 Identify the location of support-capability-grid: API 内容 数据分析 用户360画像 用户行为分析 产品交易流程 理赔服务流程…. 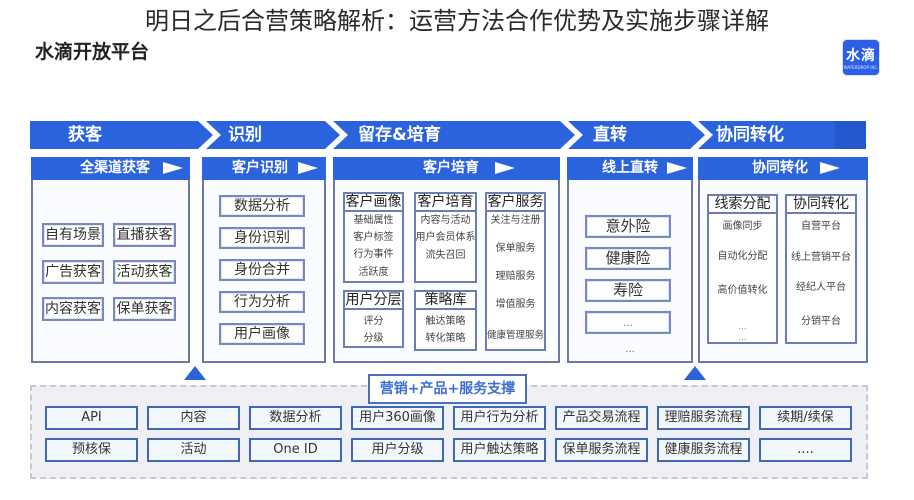
(448, 434).